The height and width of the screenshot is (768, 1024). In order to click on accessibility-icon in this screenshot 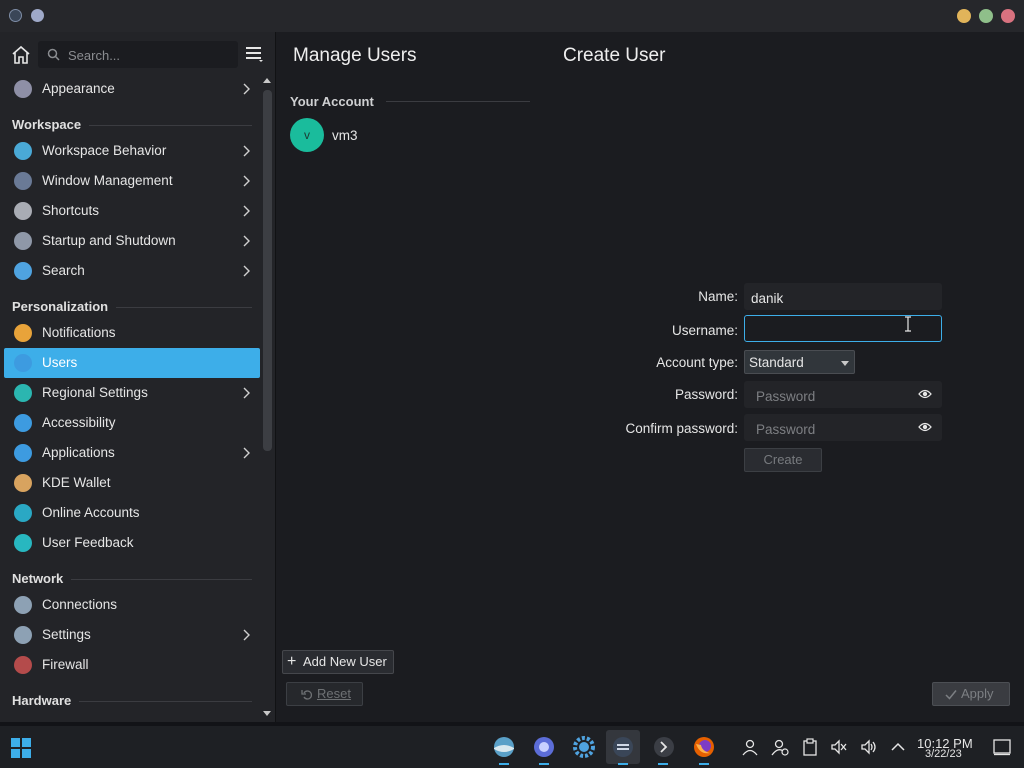, I will do `click(23, 423)`.